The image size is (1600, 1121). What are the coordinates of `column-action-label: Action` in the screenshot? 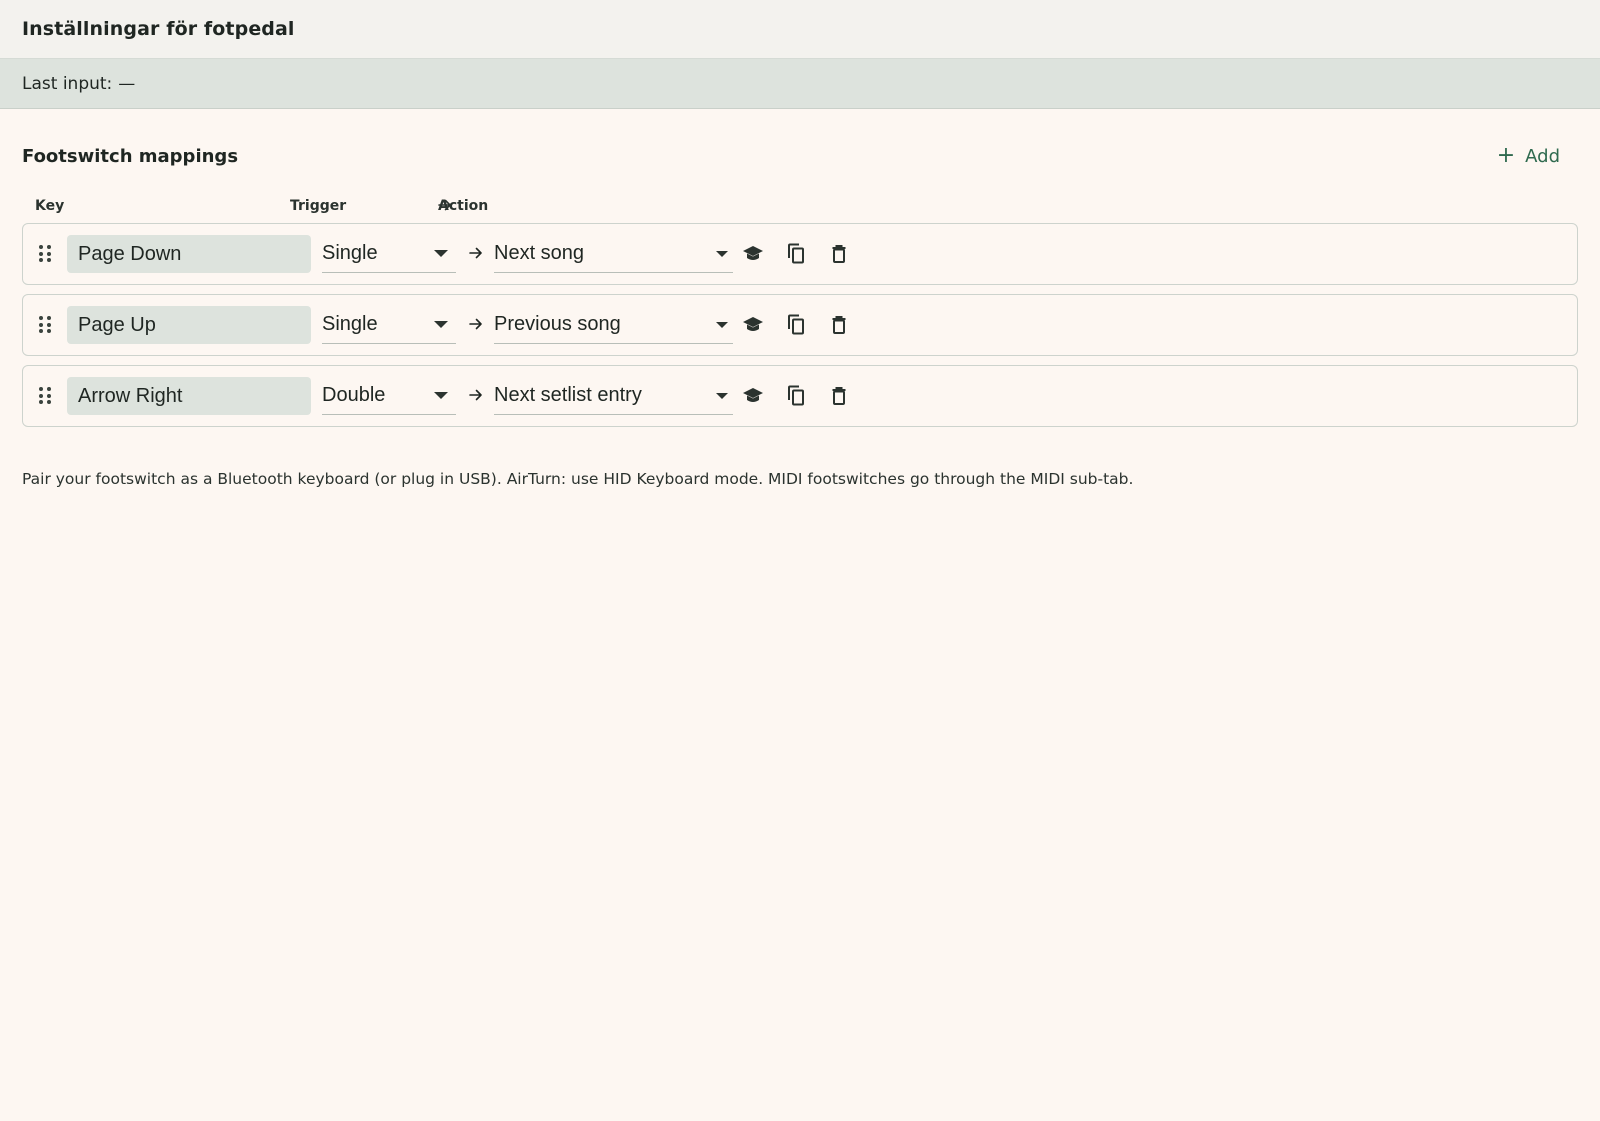 It's located at (463, 206).